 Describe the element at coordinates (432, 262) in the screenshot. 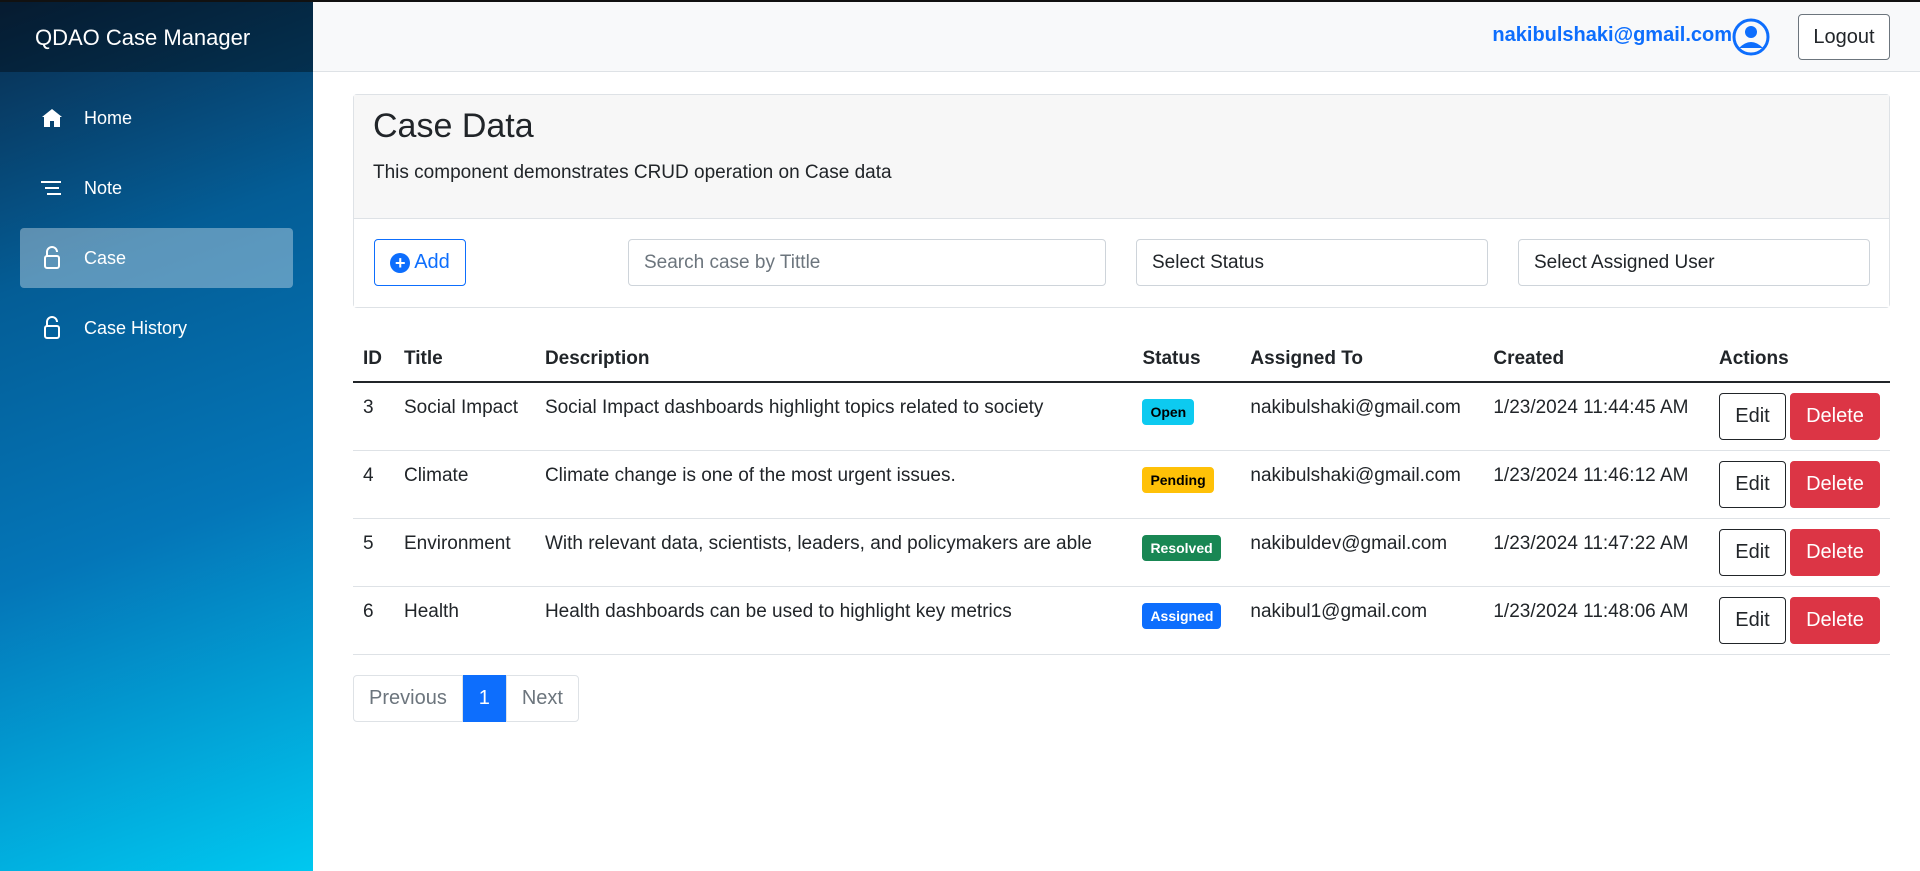

I see `add-button-label: Add` at that location.